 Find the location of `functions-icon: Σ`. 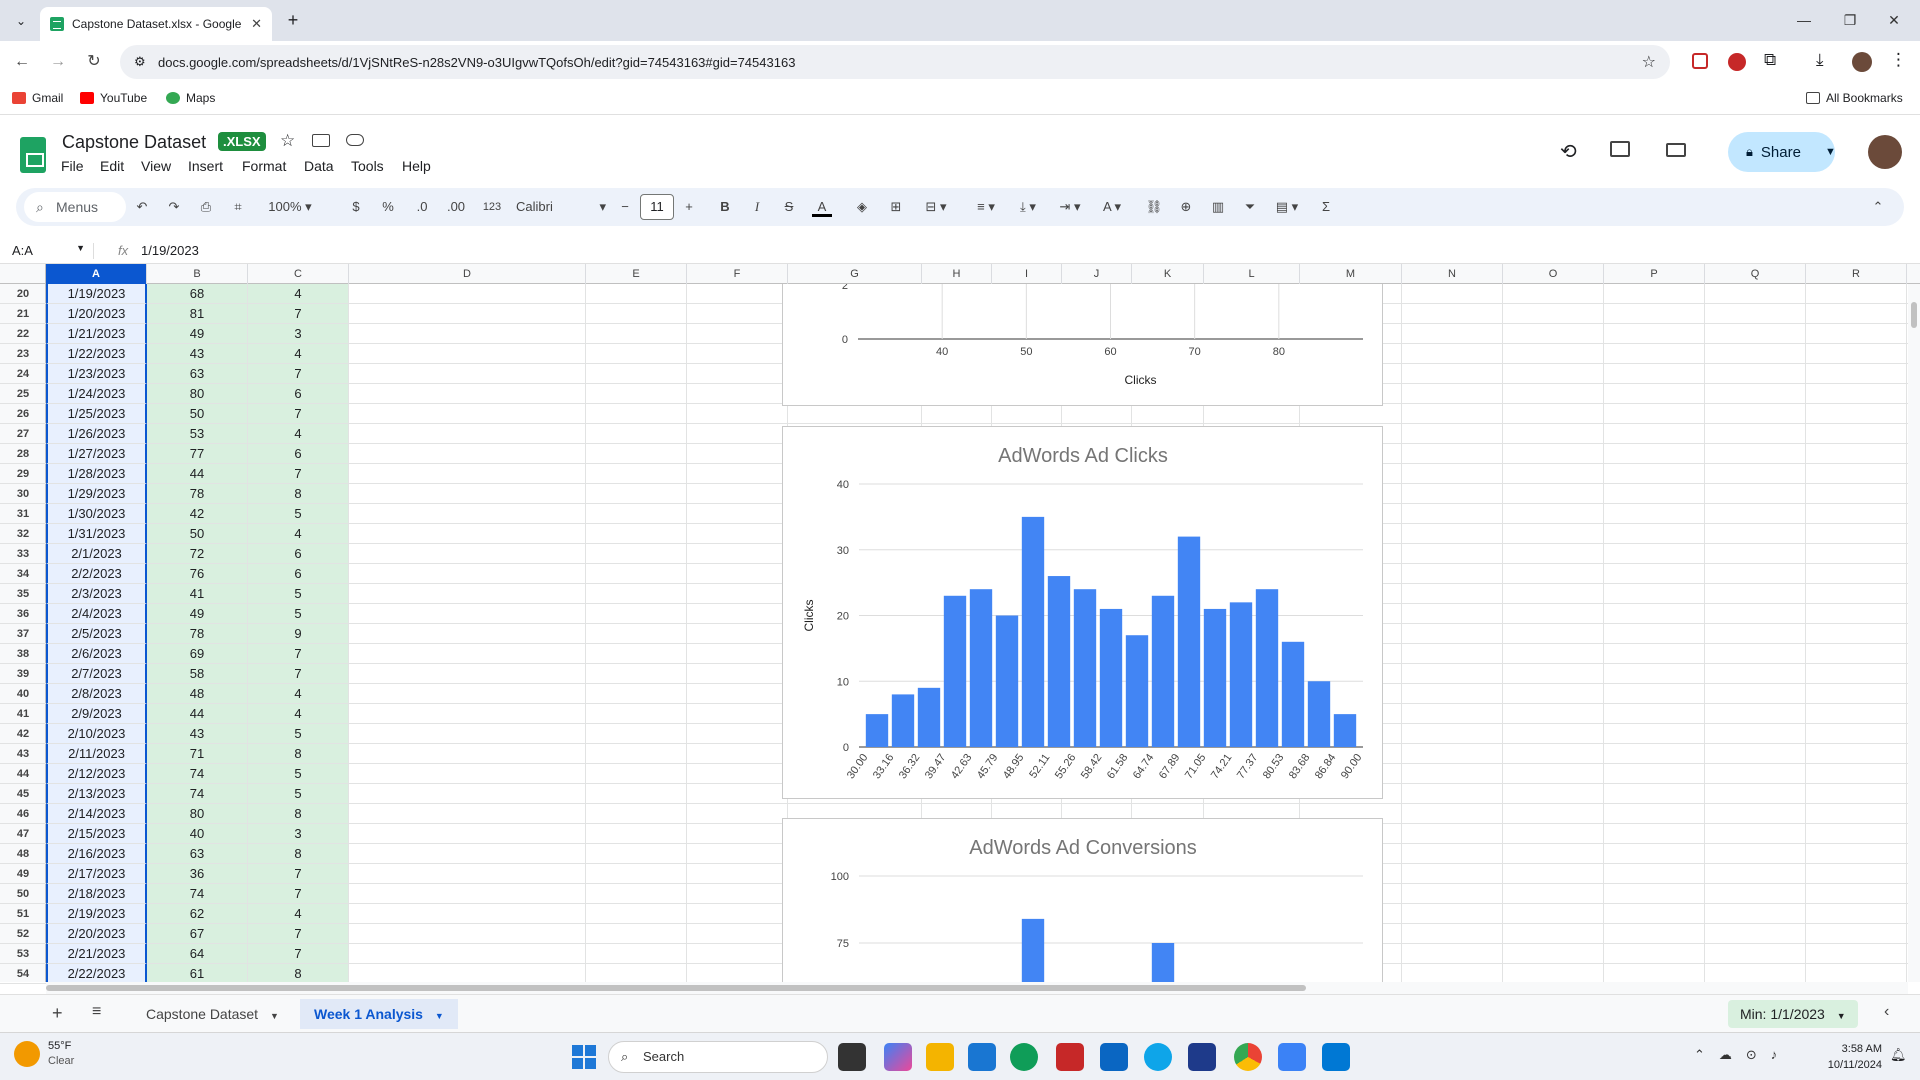

functions-icon: Σ is located at coordinates (1326, 207).